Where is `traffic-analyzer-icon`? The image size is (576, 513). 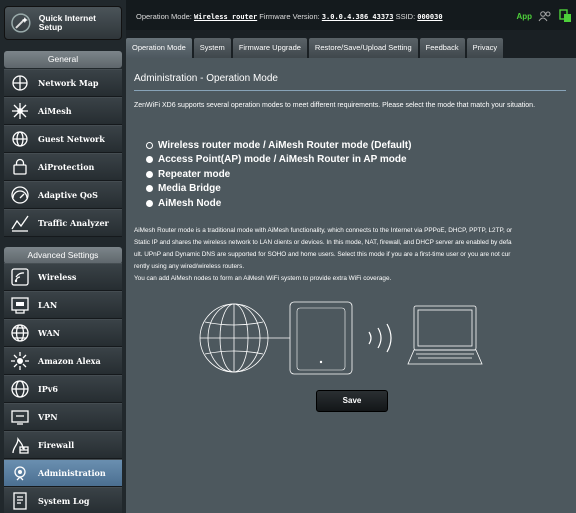 traffic-analyzer-icon is located at coordinates (20, 223).